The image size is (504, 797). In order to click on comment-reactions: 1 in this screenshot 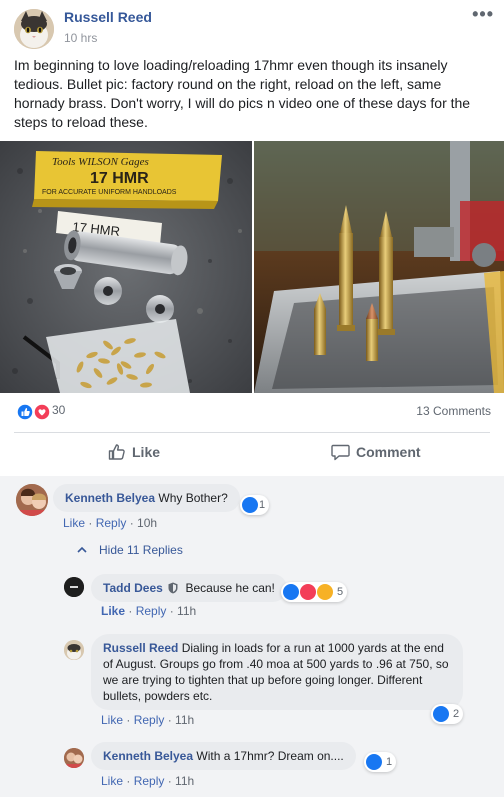, I will do `click(255, 505)`.